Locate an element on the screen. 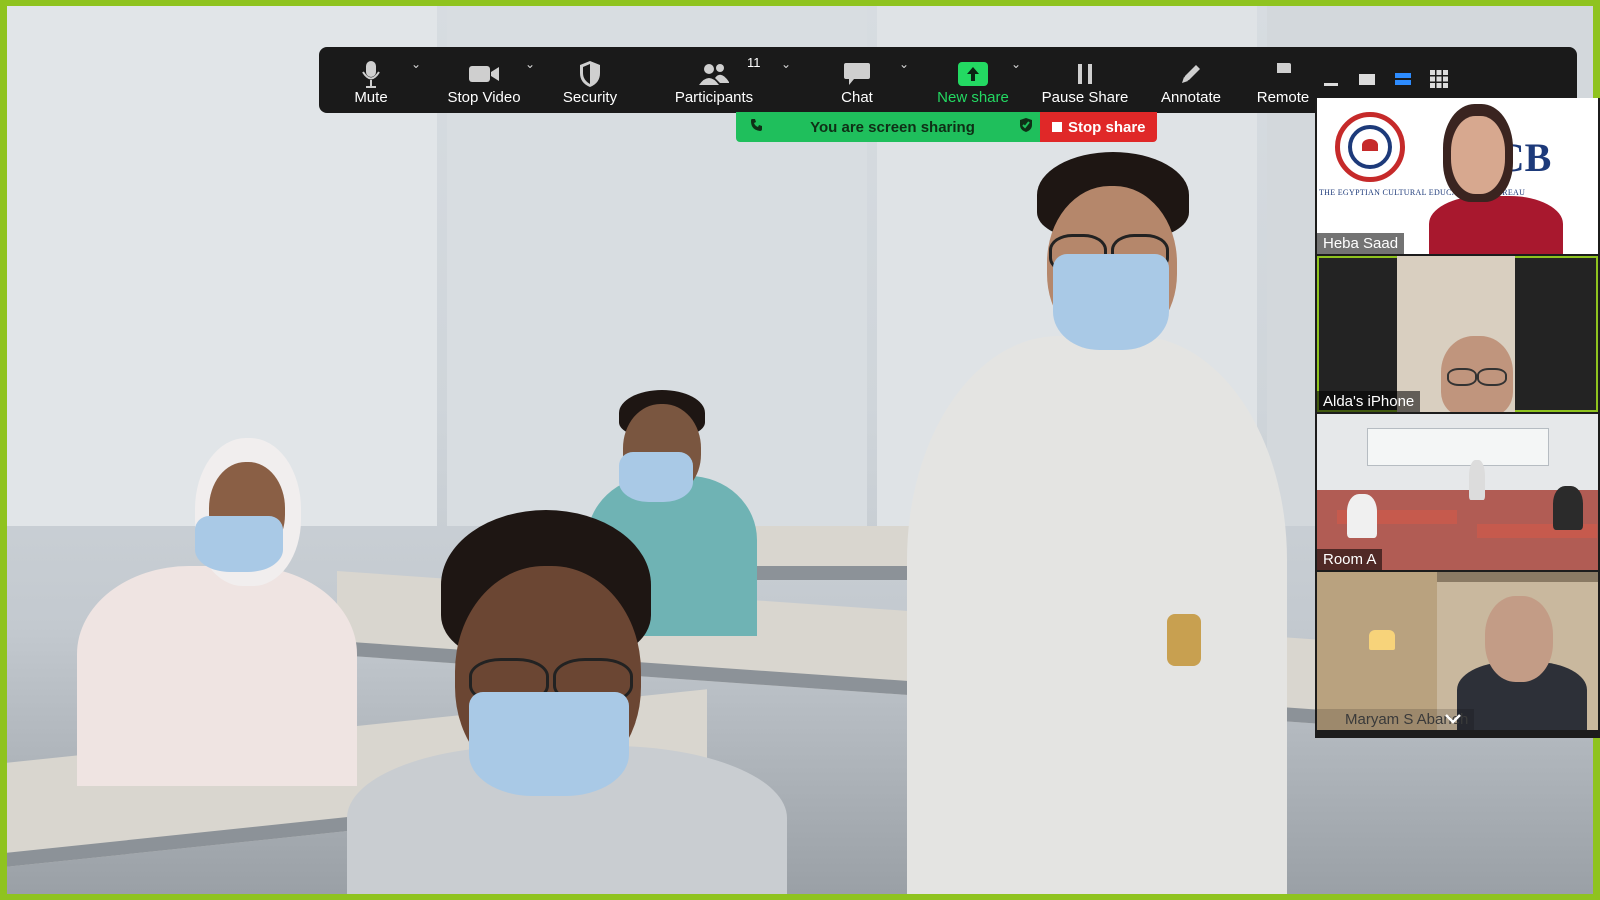 The width and height of the screenshot is (1600, 900). view-controls is located at coordinates (1385, 79).